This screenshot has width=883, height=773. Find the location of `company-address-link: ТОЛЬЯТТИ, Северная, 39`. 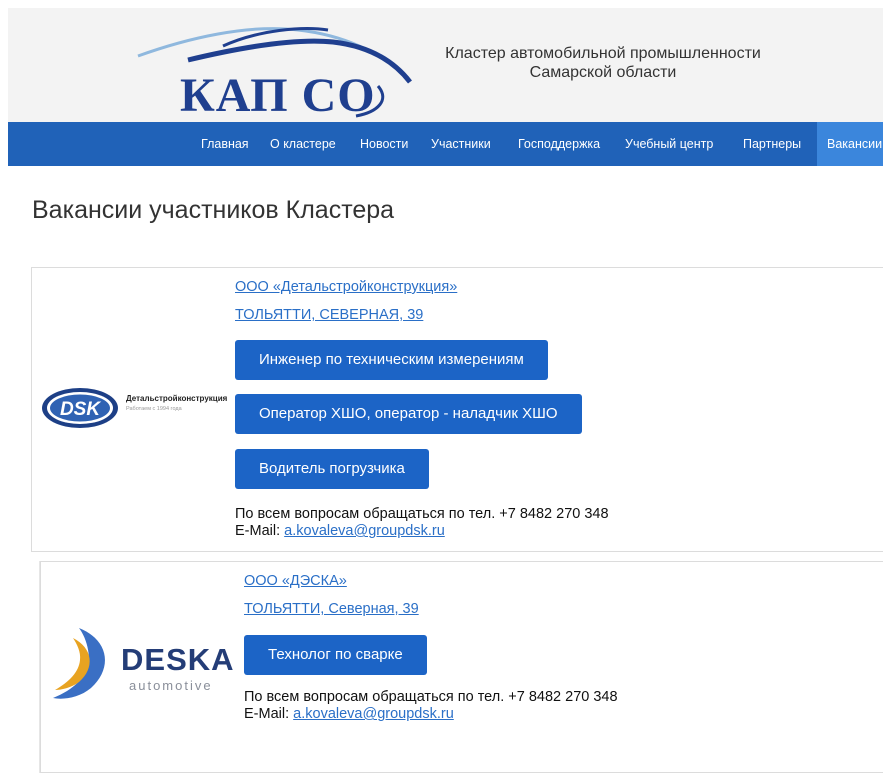

company-address-link: ТОЛЬЯТТИ, Северная, 39 is located at coordinates (331, 609).